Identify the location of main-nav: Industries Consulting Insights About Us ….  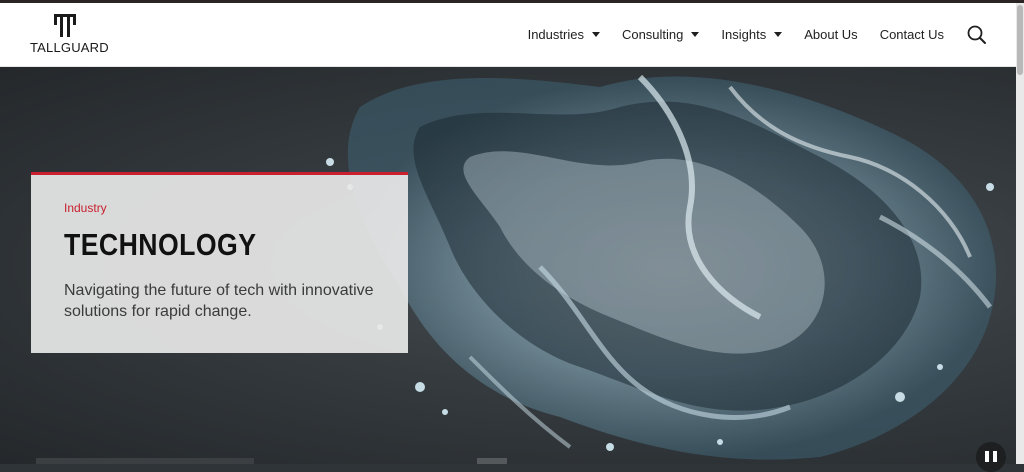
(772, 34).